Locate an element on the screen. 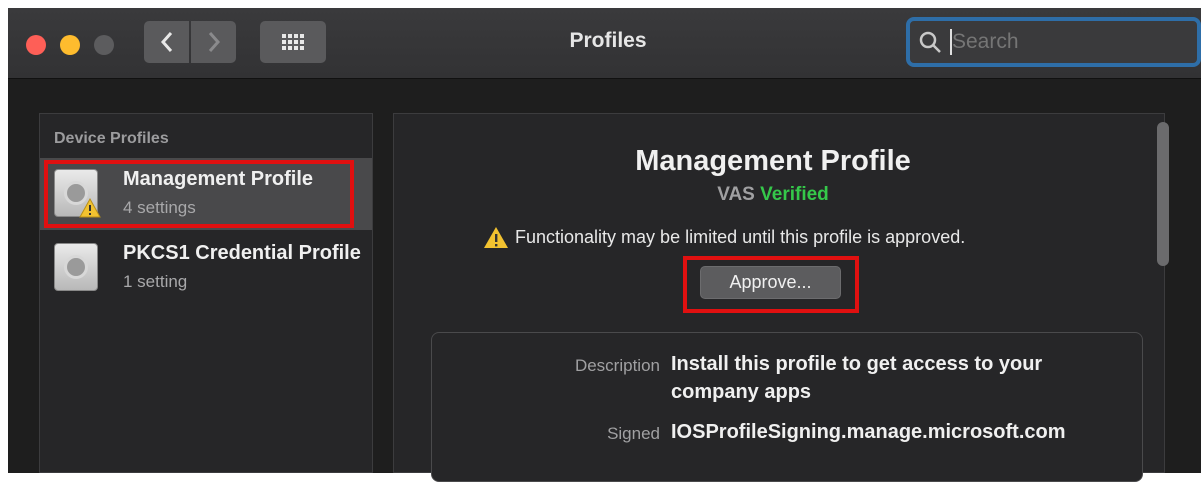 This screenshot has height=482, width=1201. show-all-button is located at coordinates (293, 42).